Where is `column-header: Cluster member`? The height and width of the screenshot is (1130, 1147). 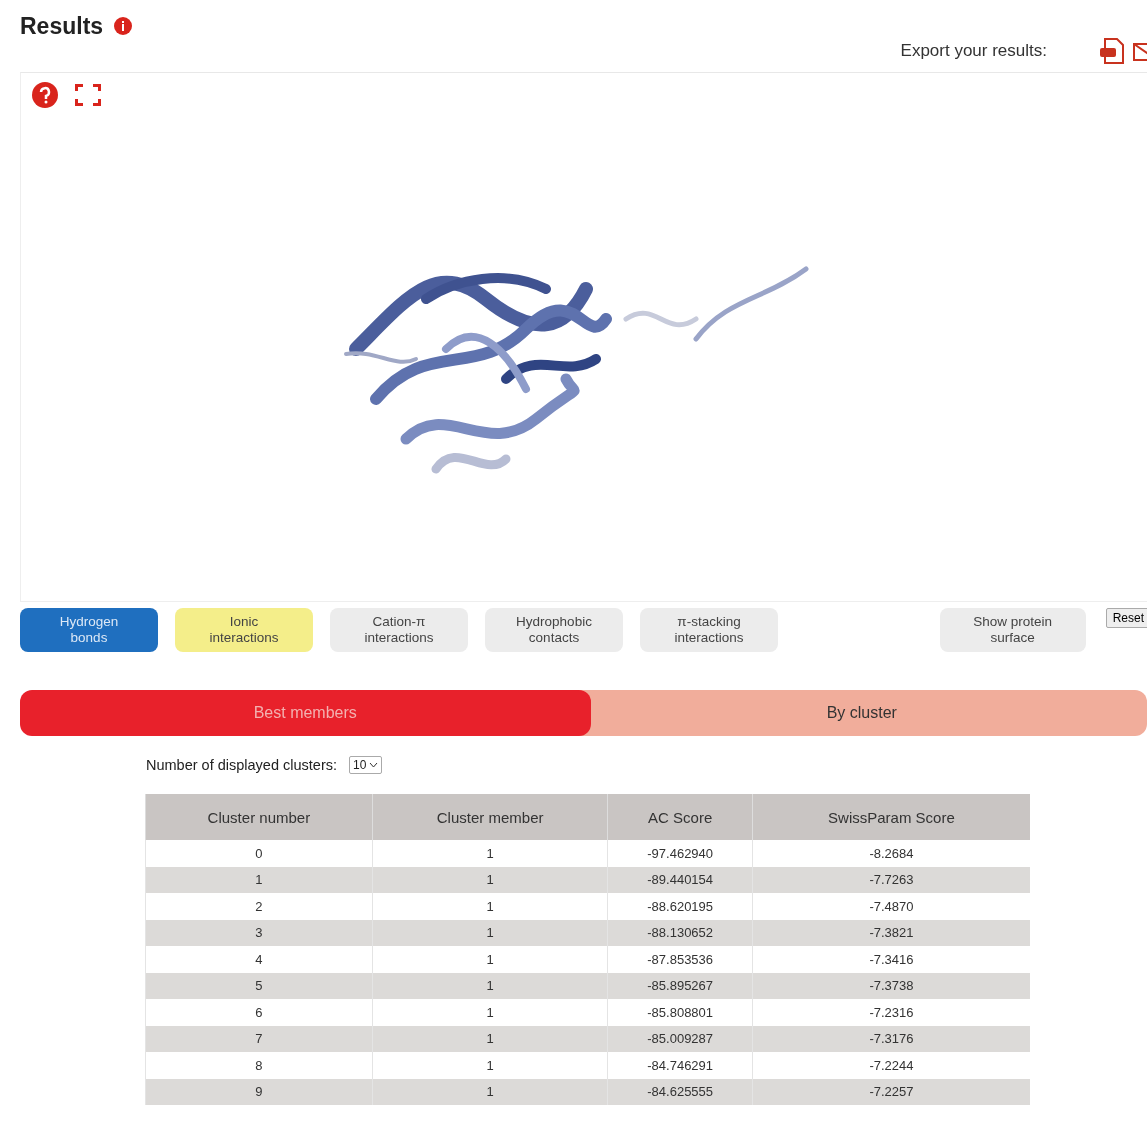 column-header: Cluster member is located at coordinates (490, 817).